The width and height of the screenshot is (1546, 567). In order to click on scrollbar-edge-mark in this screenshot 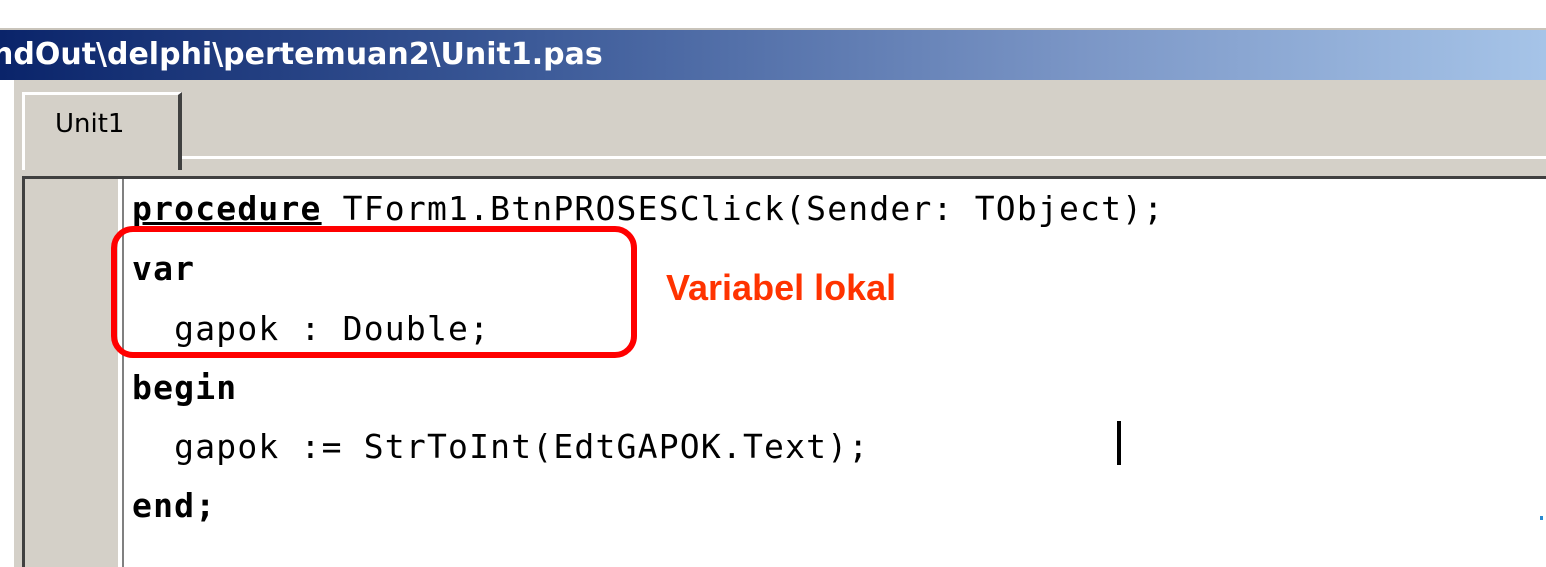, I will do `click(1541, 518)`.